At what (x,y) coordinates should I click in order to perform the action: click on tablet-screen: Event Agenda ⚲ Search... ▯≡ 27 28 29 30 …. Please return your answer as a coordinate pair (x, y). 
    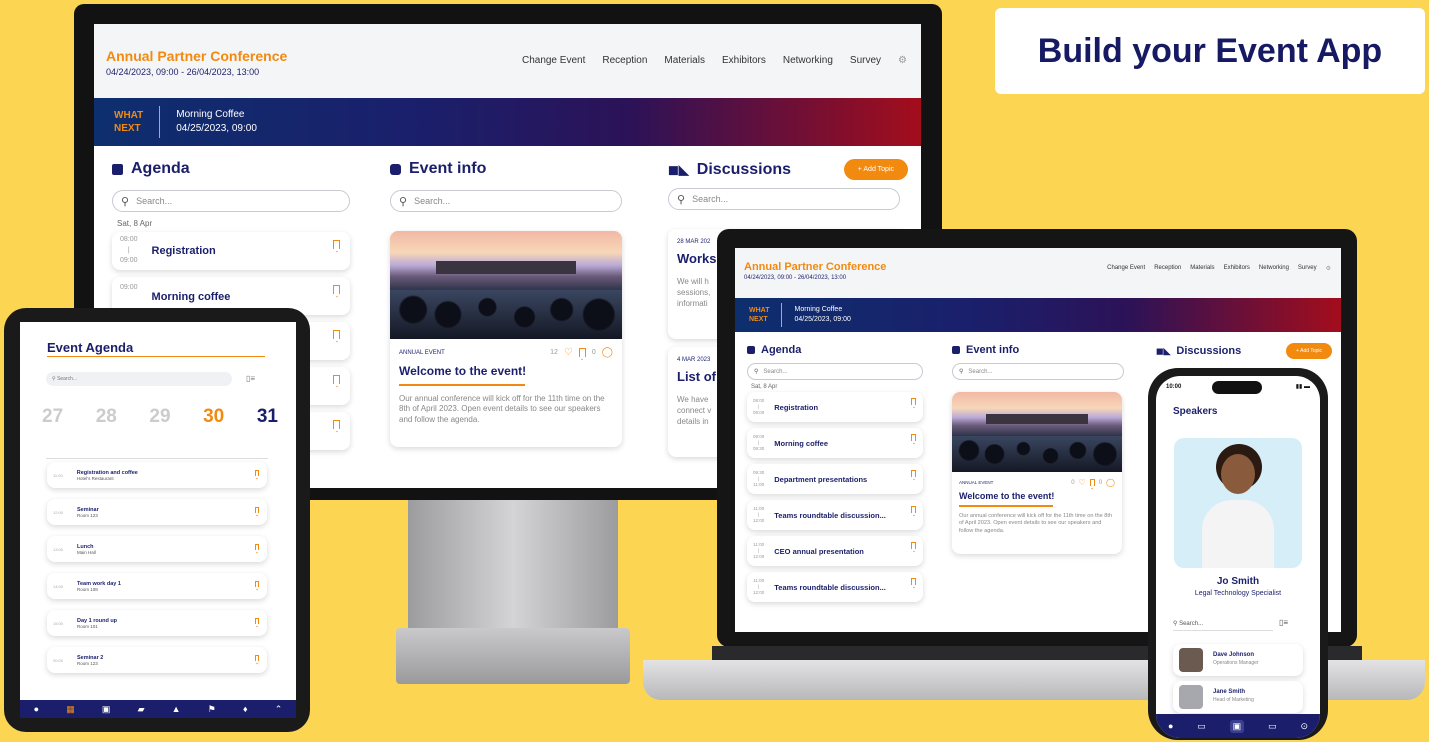
    Looking at the image, I should click on (158, 520).